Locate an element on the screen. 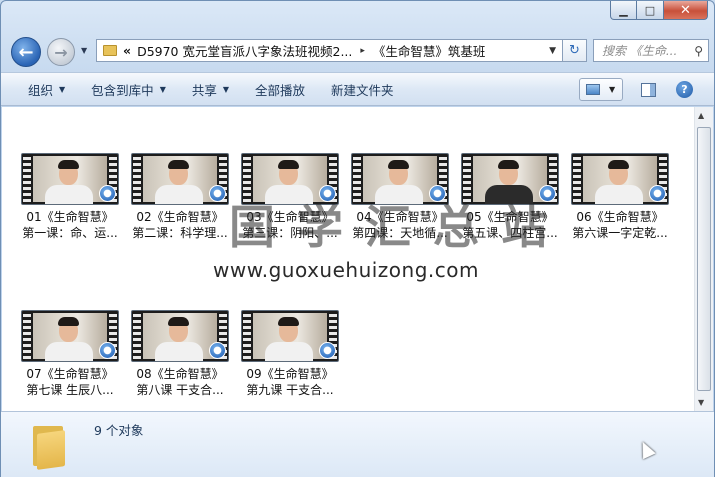 The width and height of the screenshot is (715, 477). file-name: 01《生命智慧》 is located at coordinates (70, 217).